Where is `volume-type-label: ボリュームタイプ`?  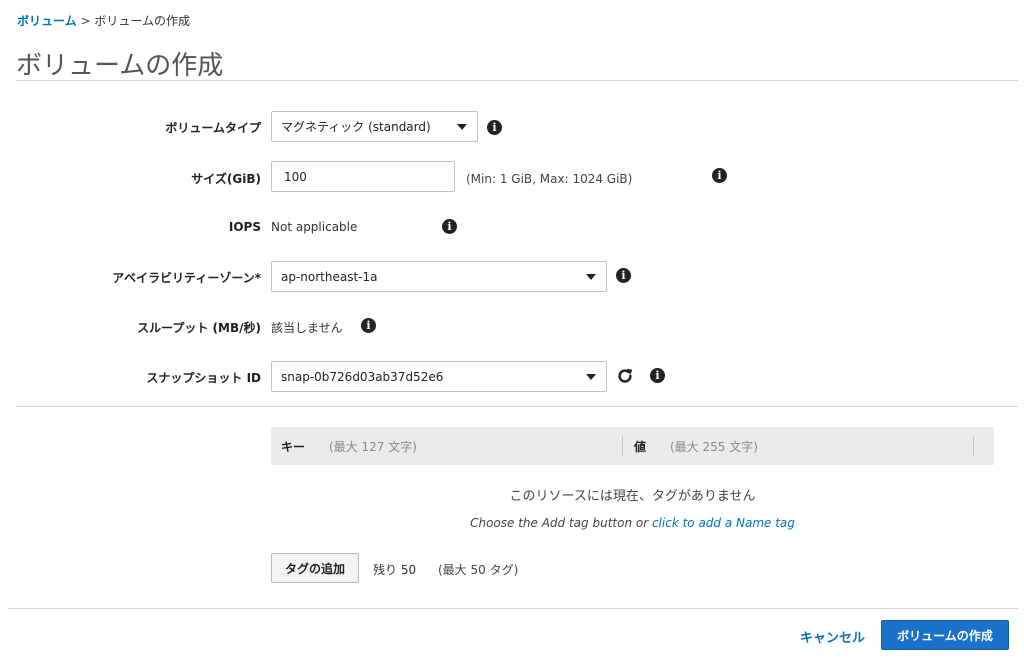 volume-type-label: ボリュームタイプ is located at coordinates (213, 128).